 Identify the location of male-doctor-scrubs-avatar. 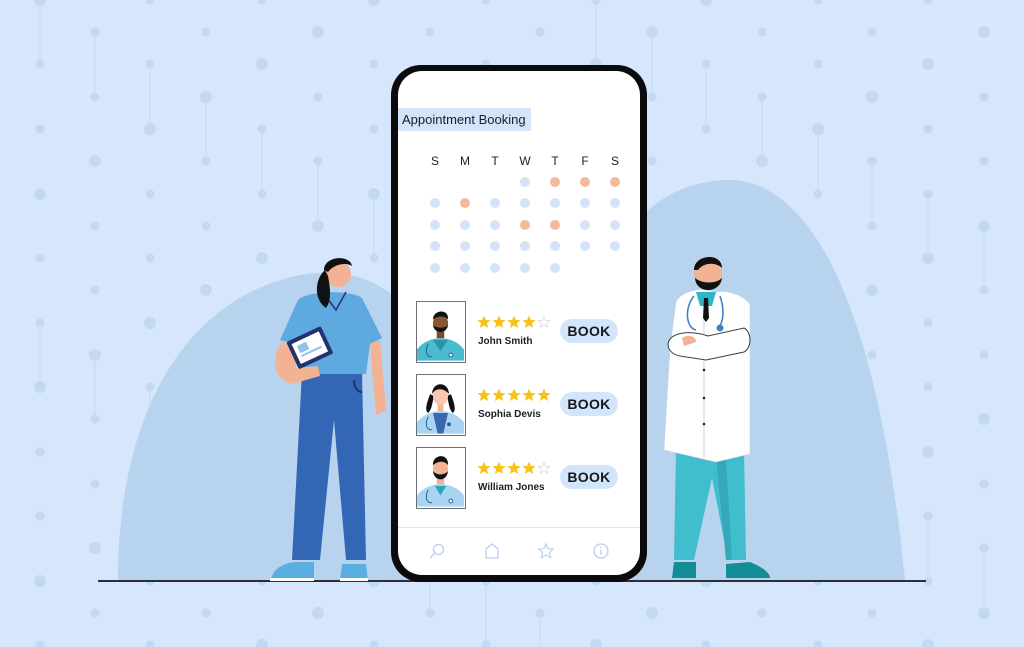
(441, 332).